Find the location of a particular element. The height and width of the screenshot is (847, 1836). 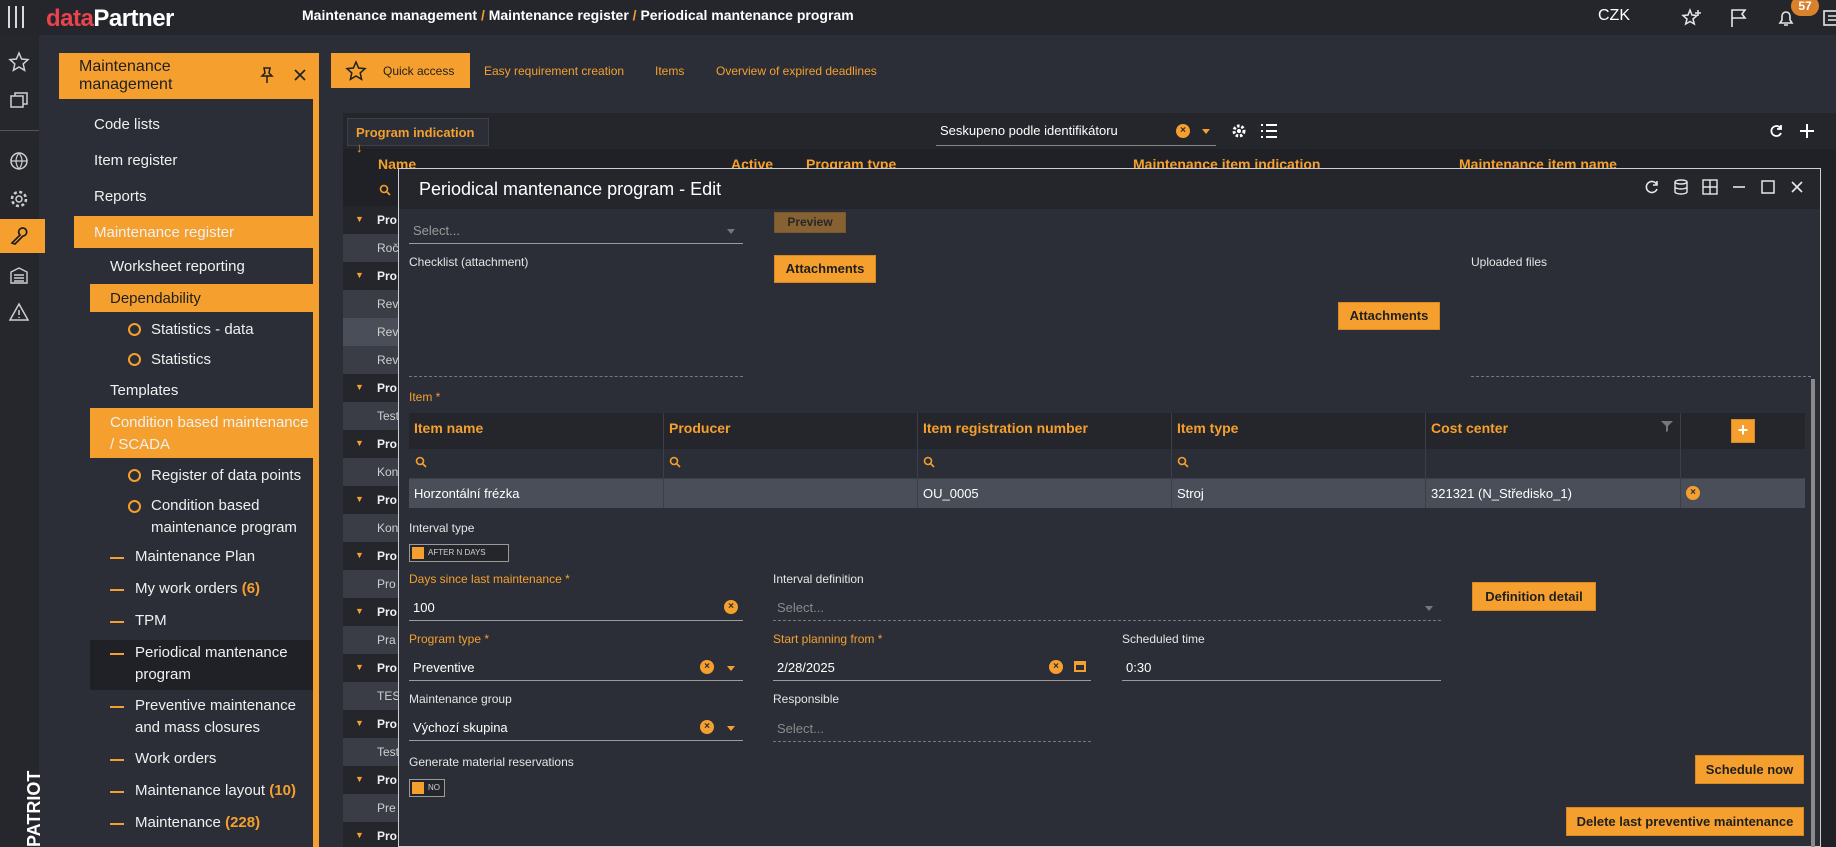

column-header-cost-center: Cost center is located at coordinates (1469, 428).